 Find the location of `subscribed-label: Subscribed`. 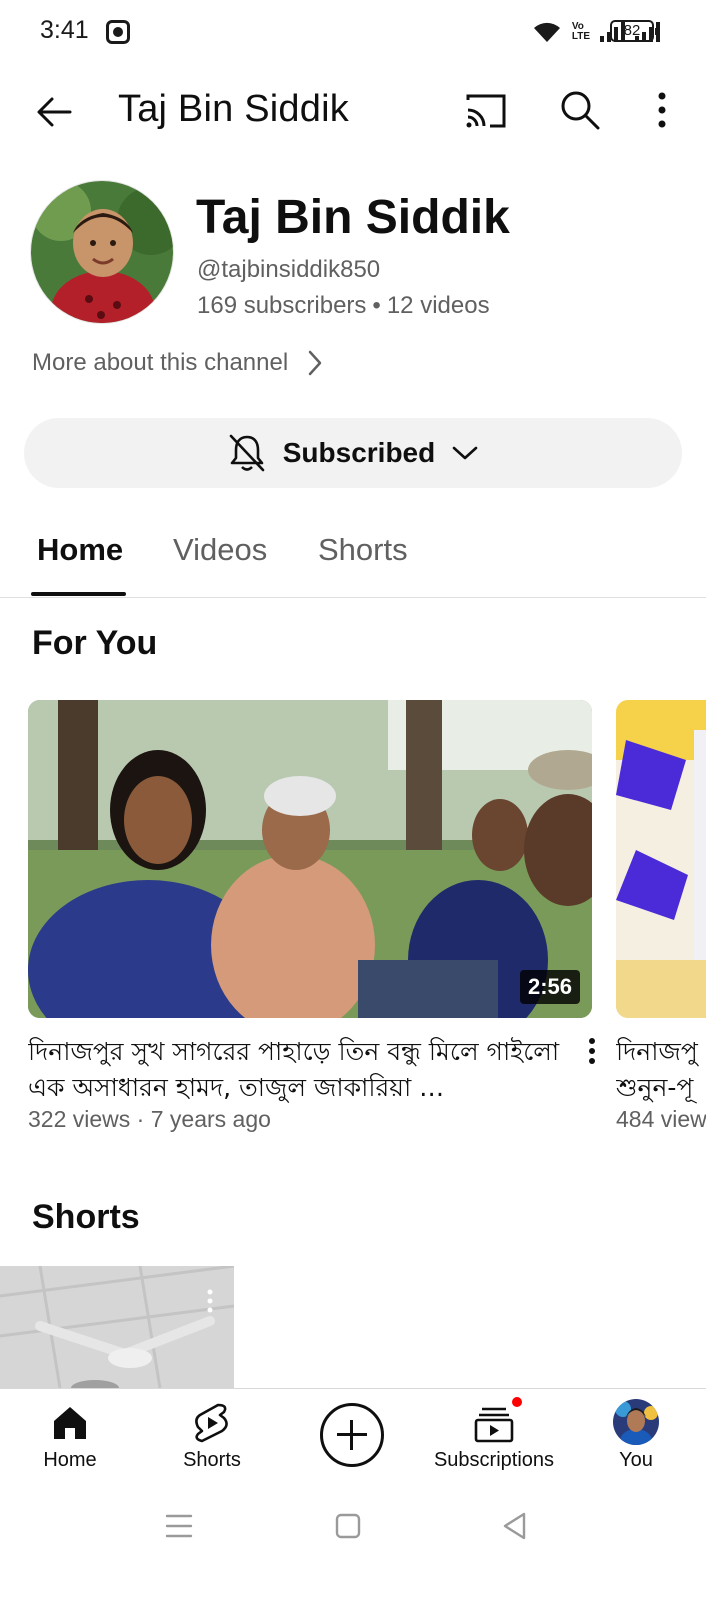

subscribed-label: Subscribed is located at coordinates (359, 452).